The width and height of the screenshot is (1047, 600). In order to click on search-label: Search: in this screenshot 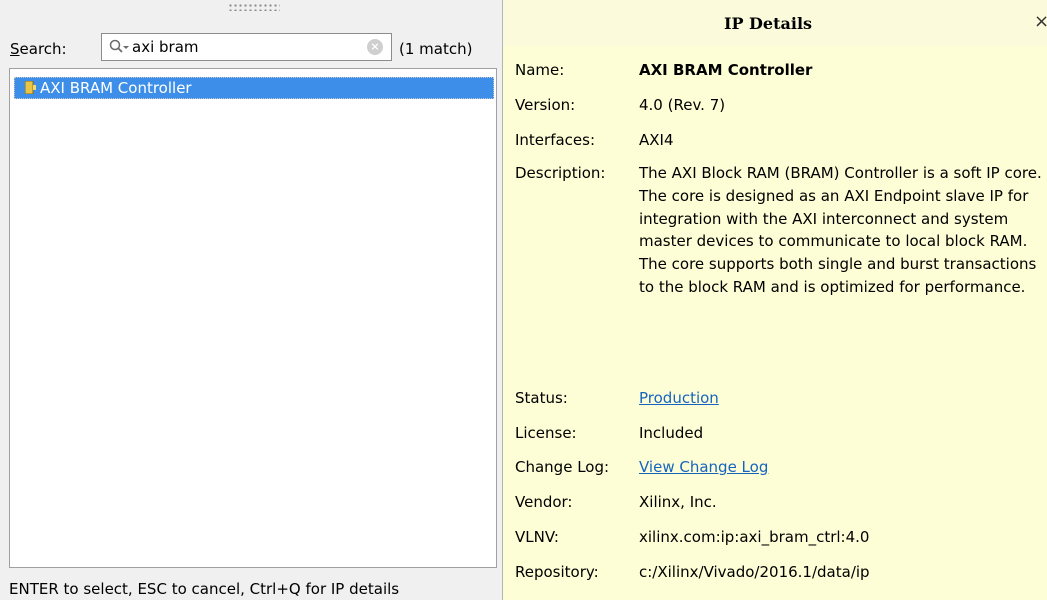, I will do `click(38, 49)`.